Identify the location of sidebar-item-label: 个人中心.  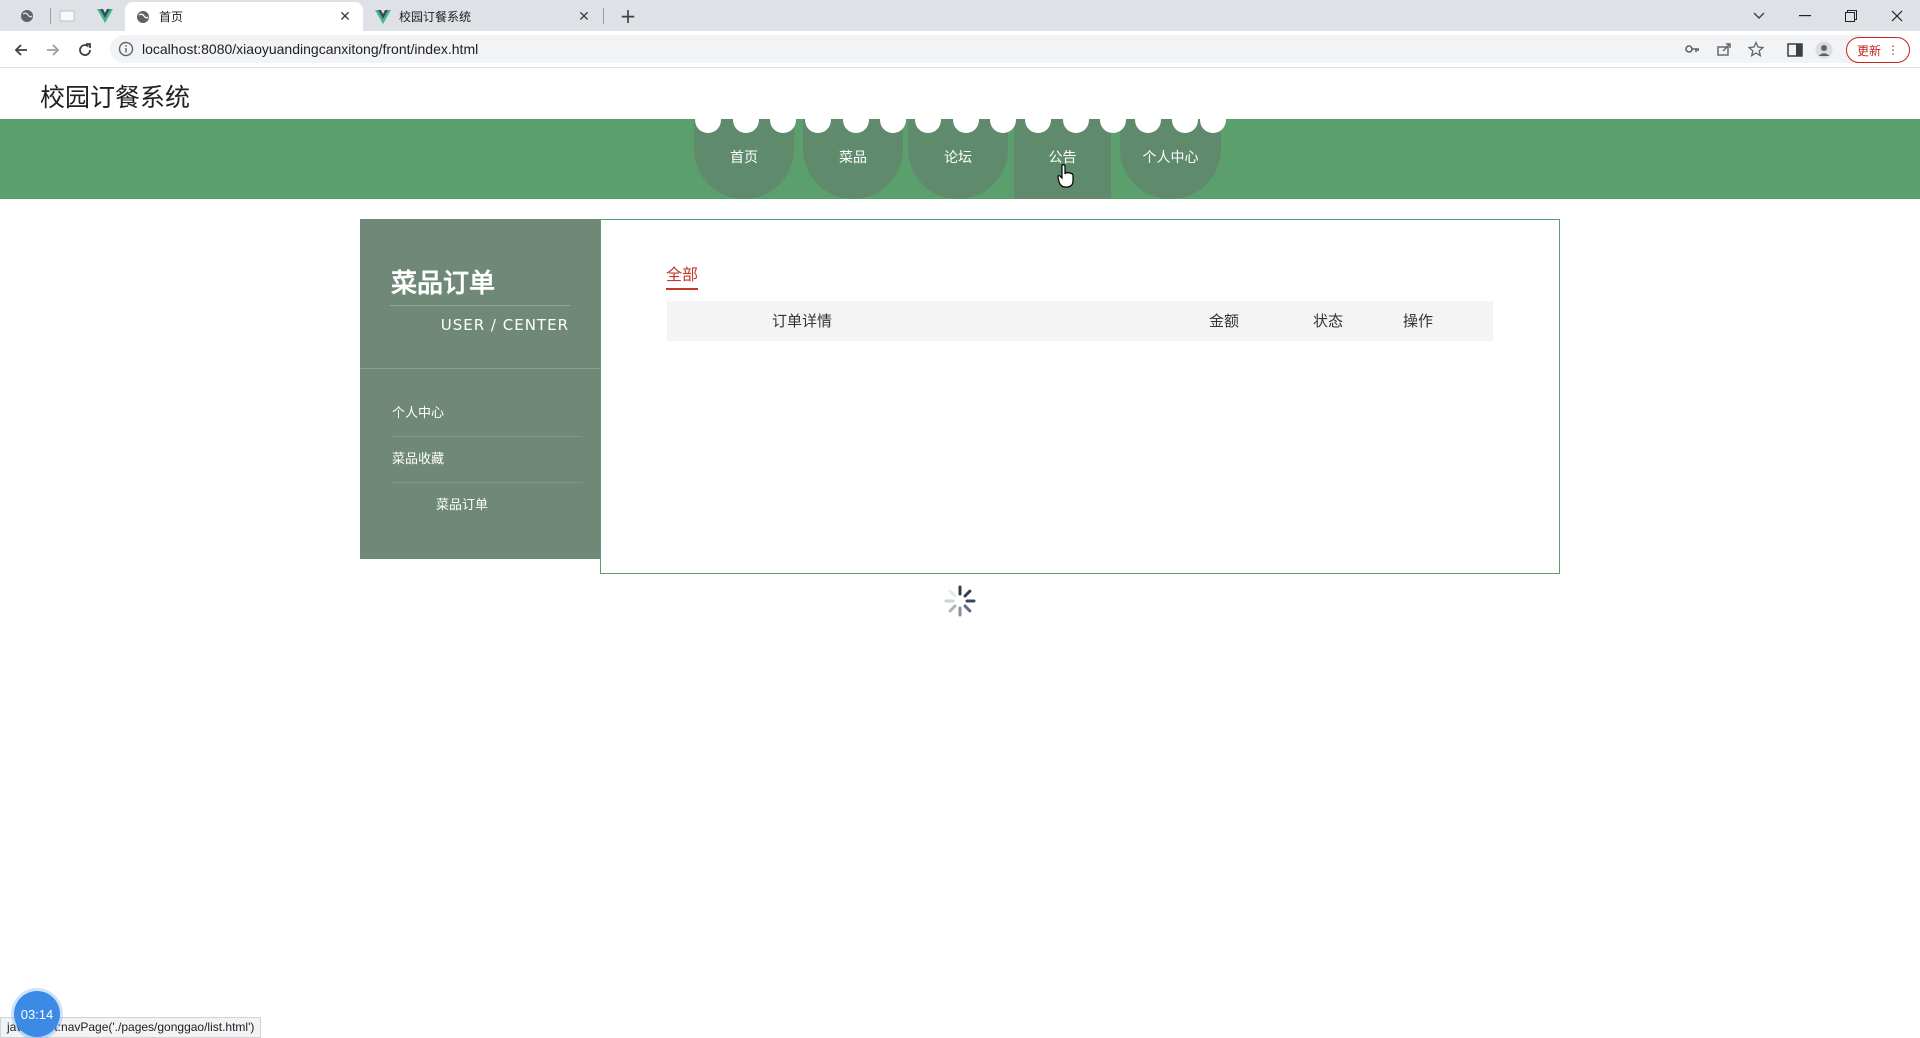
(418, 413).